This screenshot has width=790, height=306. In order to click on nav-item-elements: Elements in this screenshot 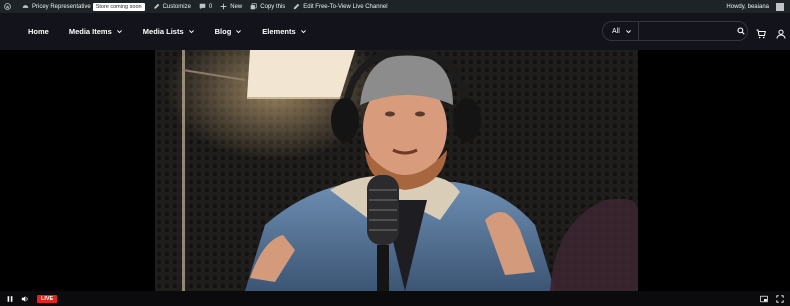, I will do `click(284, 31)`.